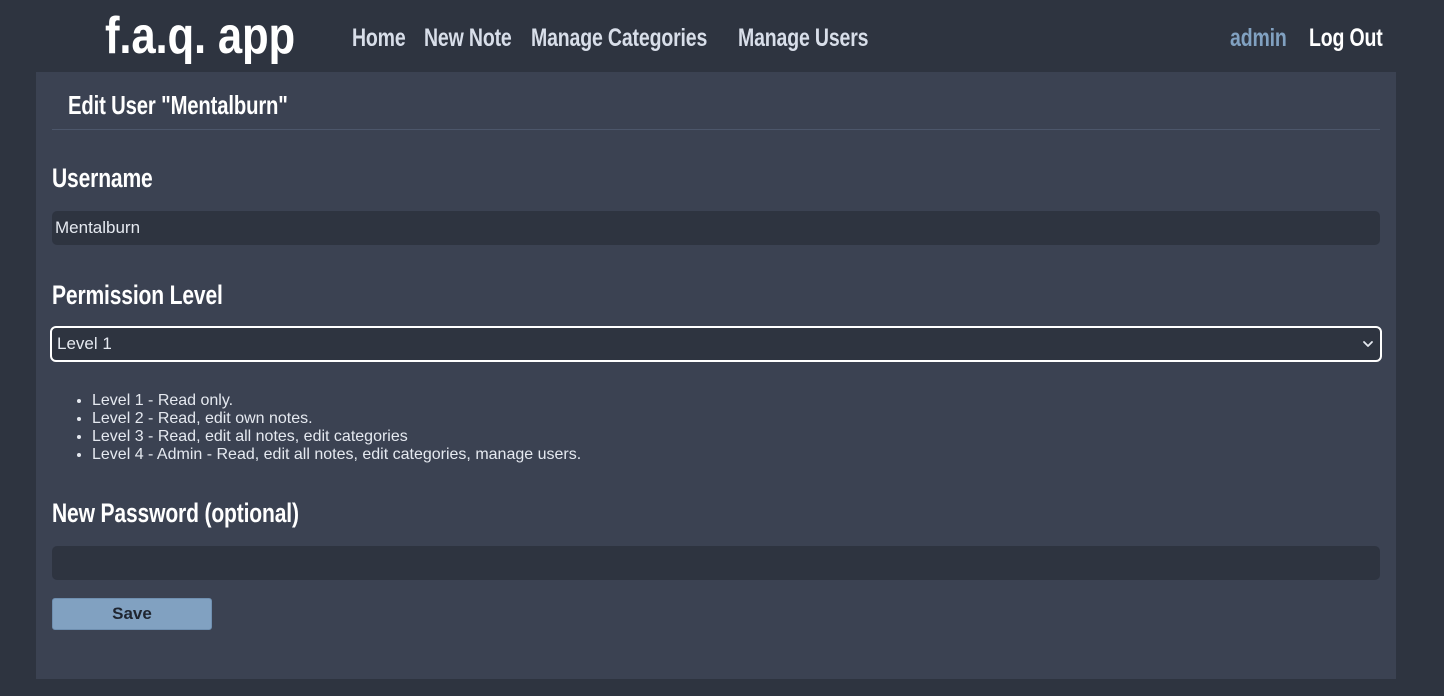  I want to click on new-password-input, so click(716, 563).